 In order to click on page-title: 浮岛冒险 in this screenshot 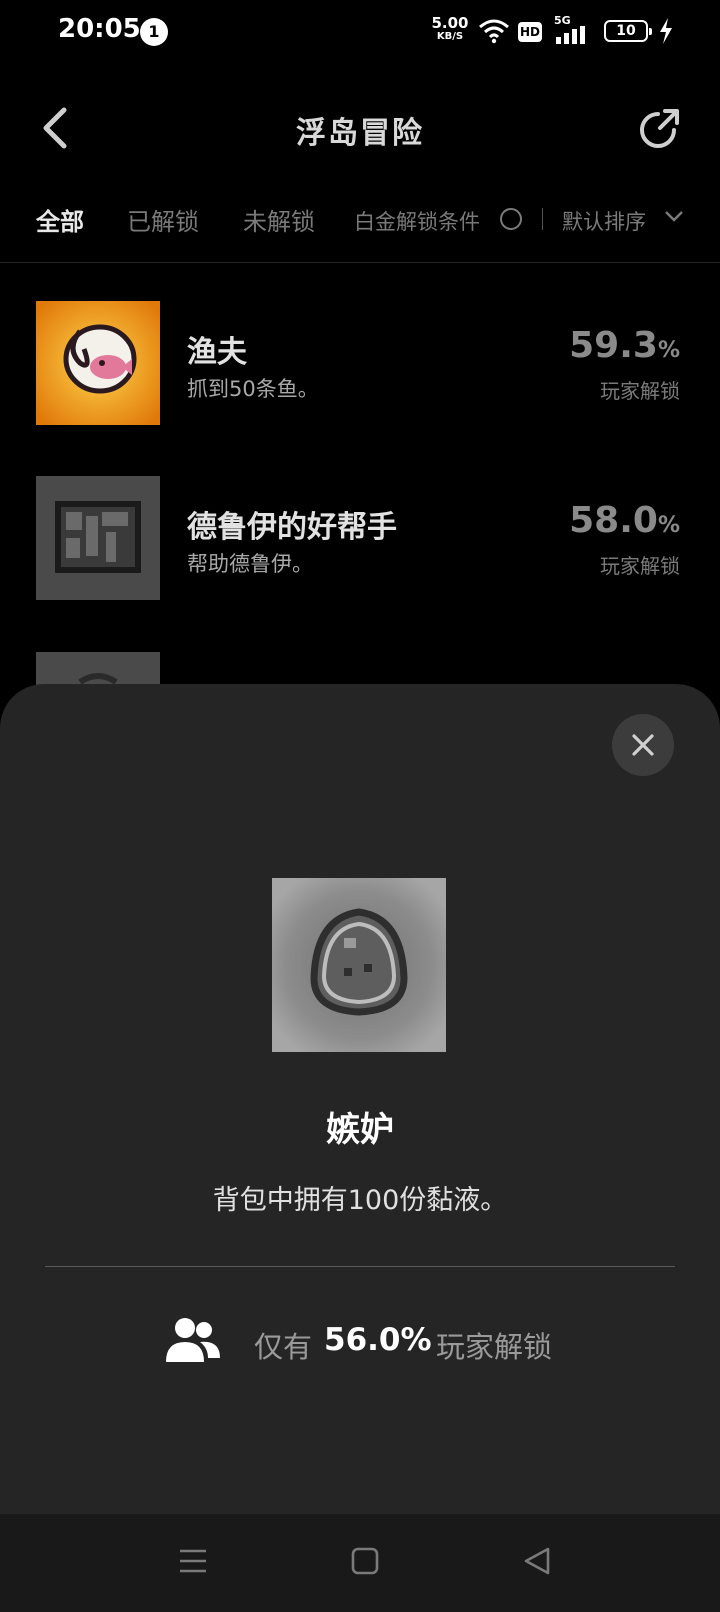, I will do `click(360, 133)`.